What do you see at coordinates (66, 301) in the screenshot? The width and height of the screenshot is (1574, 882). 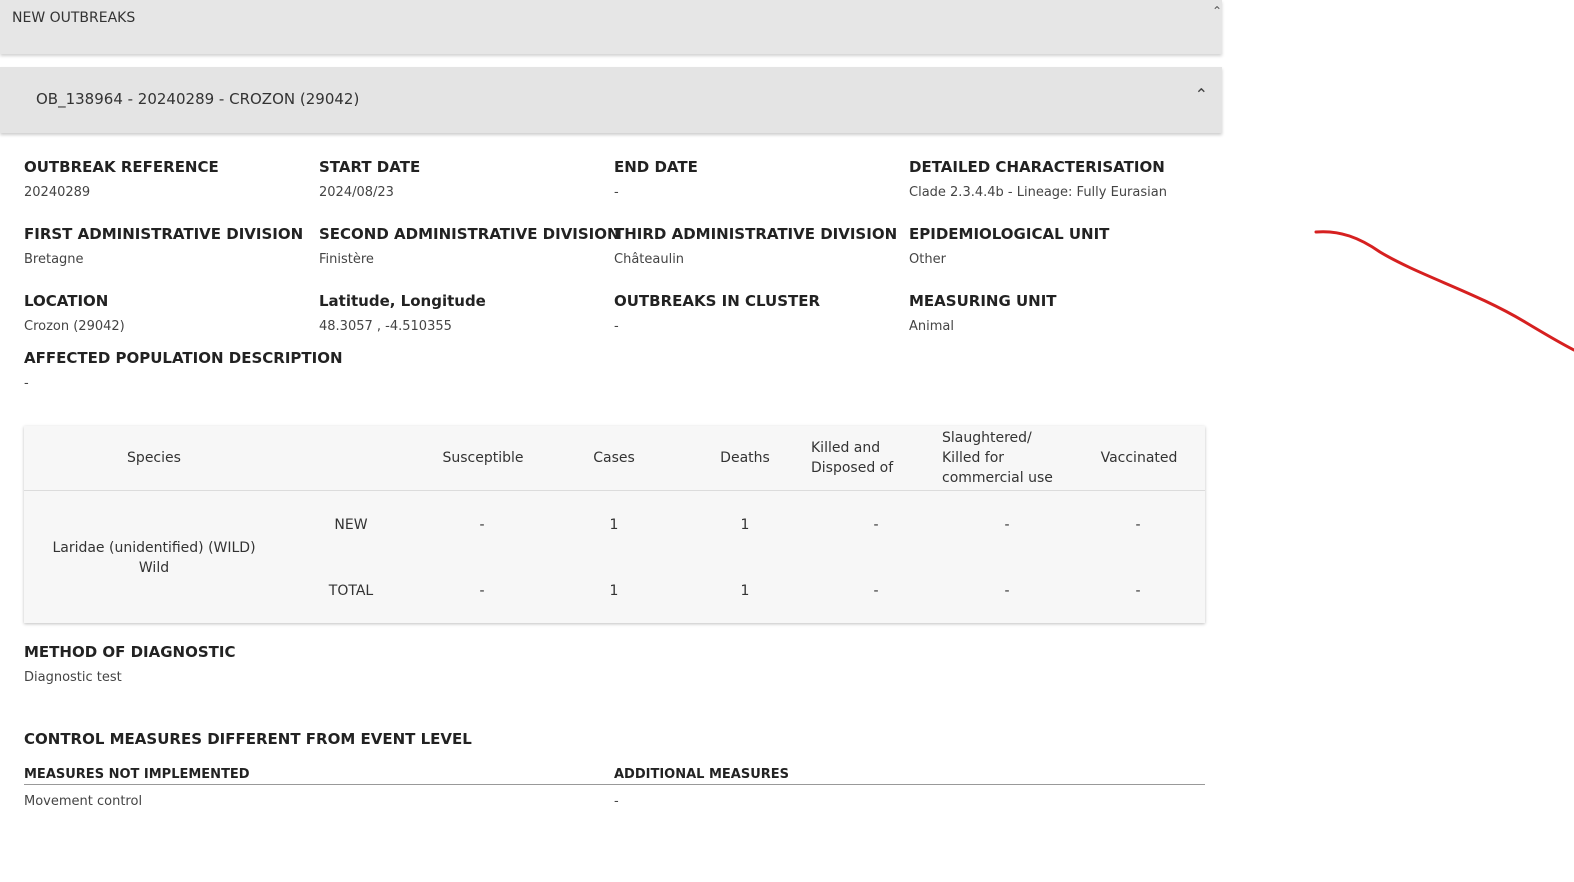 I see `field-label: LOCATION` at bounding box center [66, 301].